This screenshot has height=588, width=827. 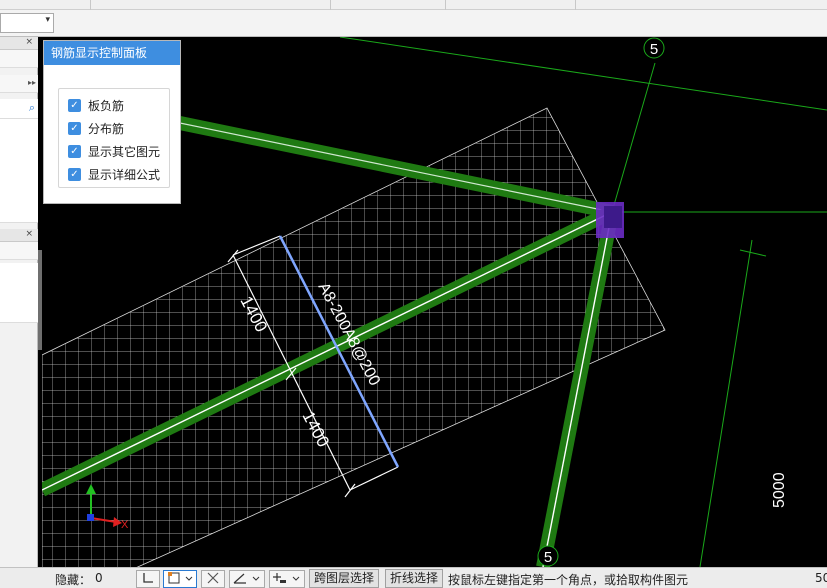 What do you see at coordinates (99, 578) in the screenshot?
I see `hidden-count: 0` at bounding box center [99, 578].